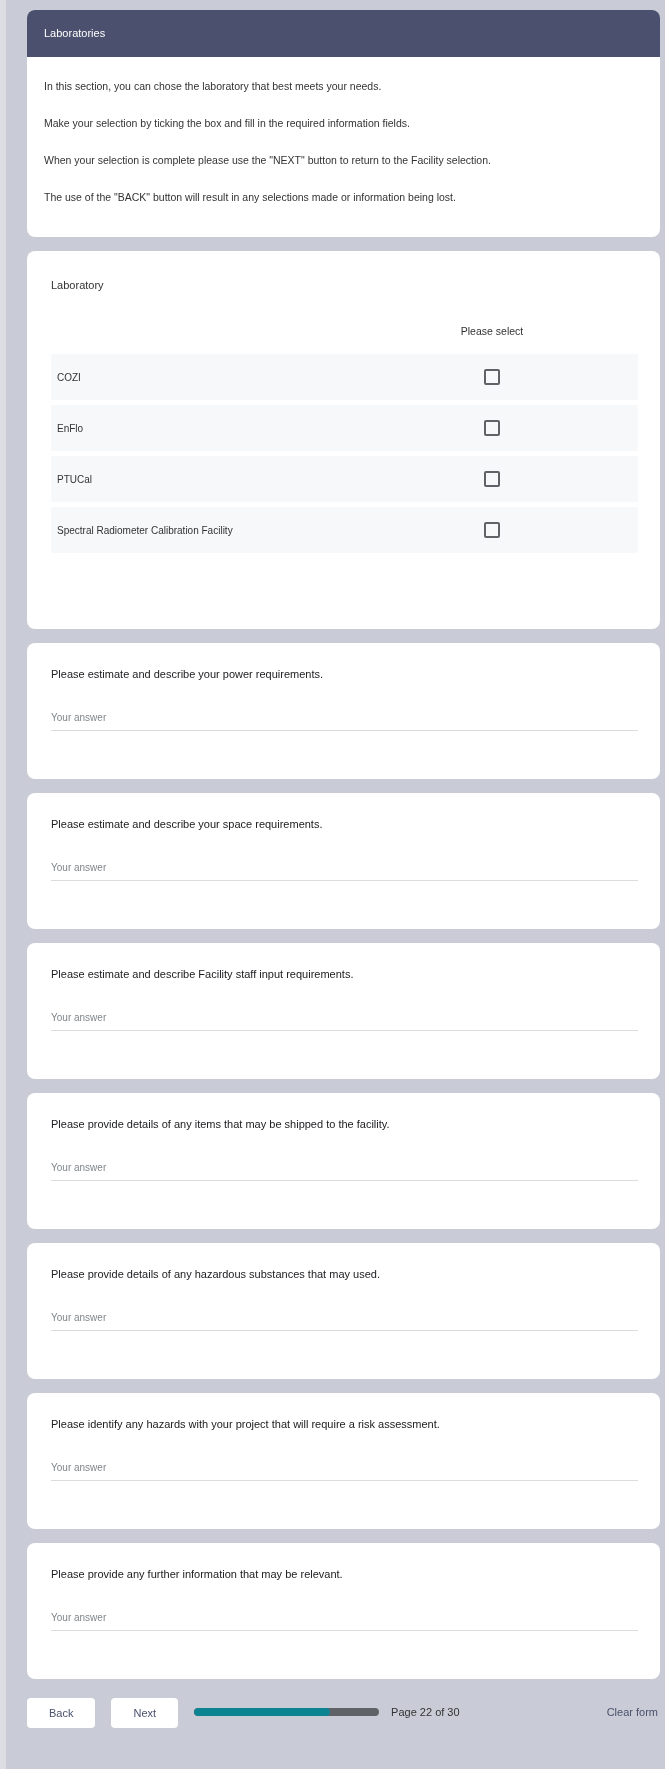 The image size is (665, 1769). What do you see at coordinates (188, 674) in the screenshot?
I see `question-label: Please estimate and describe your power requirements.` at bounding box center [188, 674].